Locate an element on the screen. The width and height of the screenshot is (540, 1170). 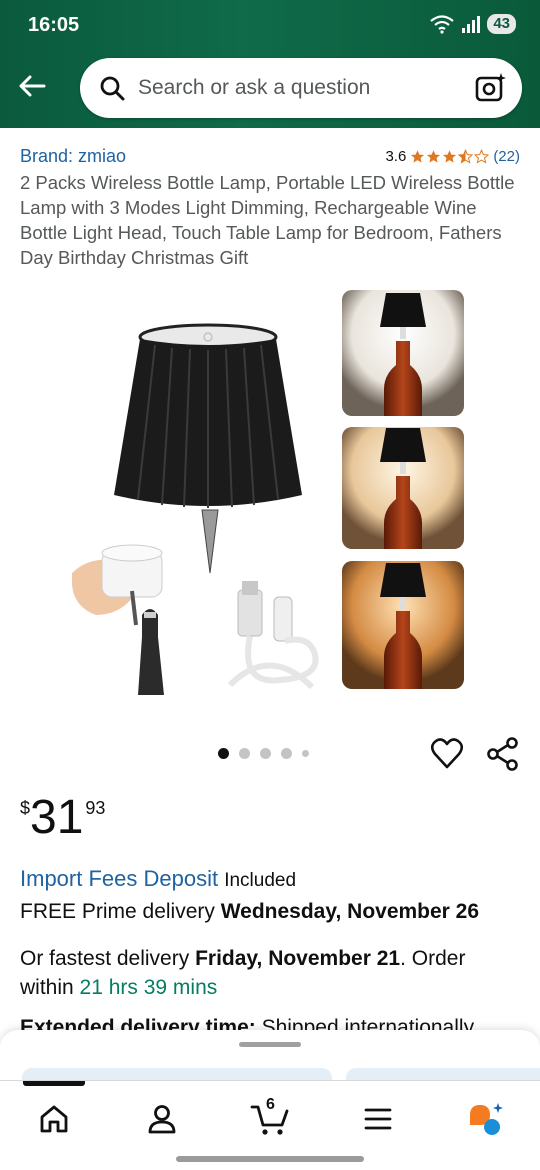
nav-menu is located at coordinates (378, 1119).